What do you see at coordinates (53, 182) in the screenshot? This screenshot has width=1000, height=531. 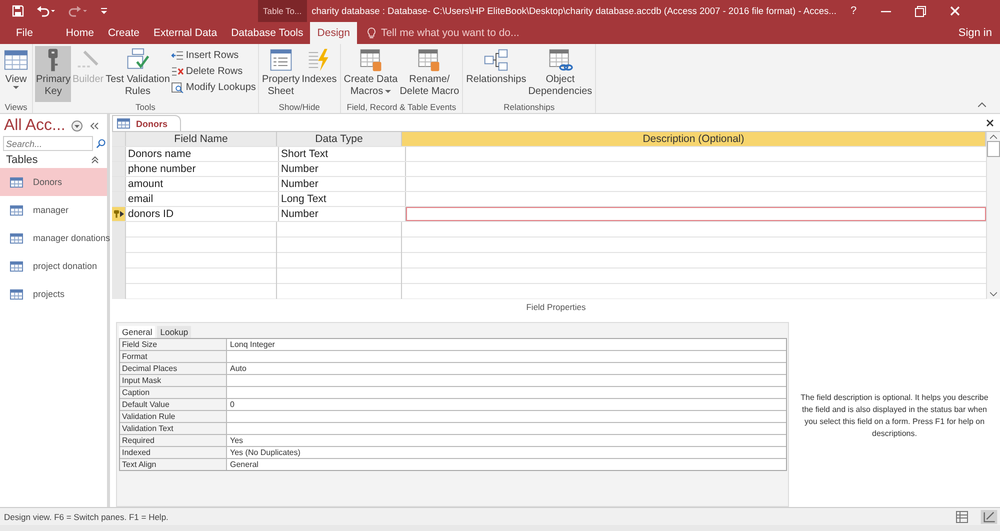 I see `table-list-item: Donors` at bounding box center [53, 182].